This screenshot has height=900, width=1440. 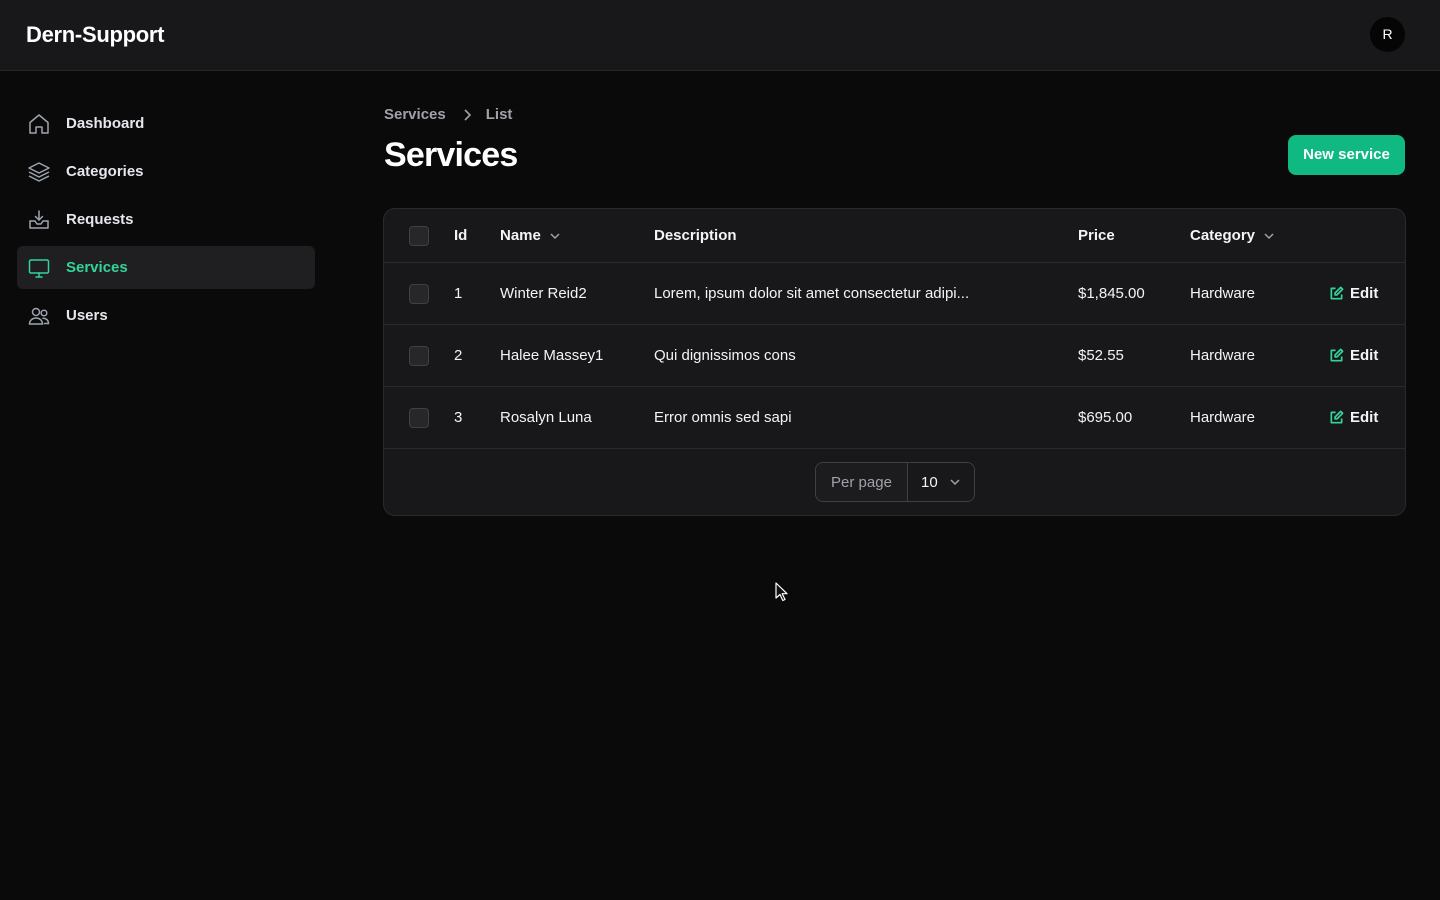 What do you see at coordinates (520, 235) in the screenshot?
I see `column-header-label: Name` at bounding box center [520, 235].